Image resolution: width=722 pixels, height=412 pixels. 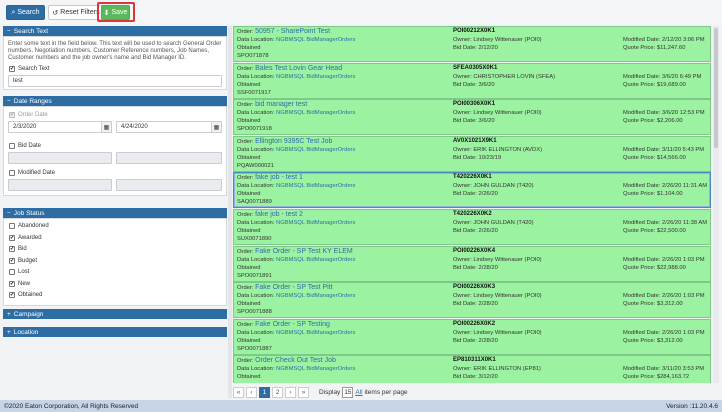 What do you see at coordinates (60, 185) in the screenshot?
I see `modified-date-from-input` at bounding box center [60, 185].